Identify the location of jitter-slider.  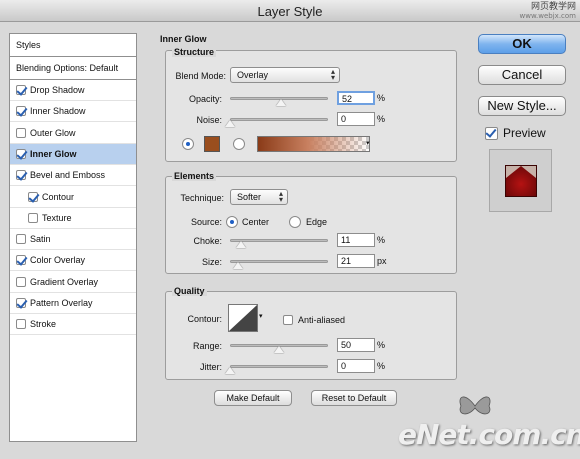
(279, 366).